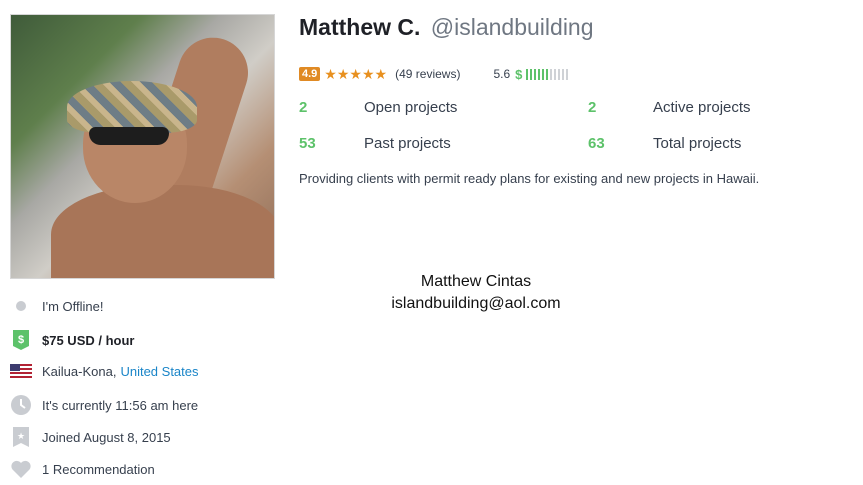 Image resolution: width=863 pixels, height=485 pixels. What do you see at coordinates (360, 27) in the screenshot?
I see `display-name: Matthew C.` at bounding box center [360, 27].